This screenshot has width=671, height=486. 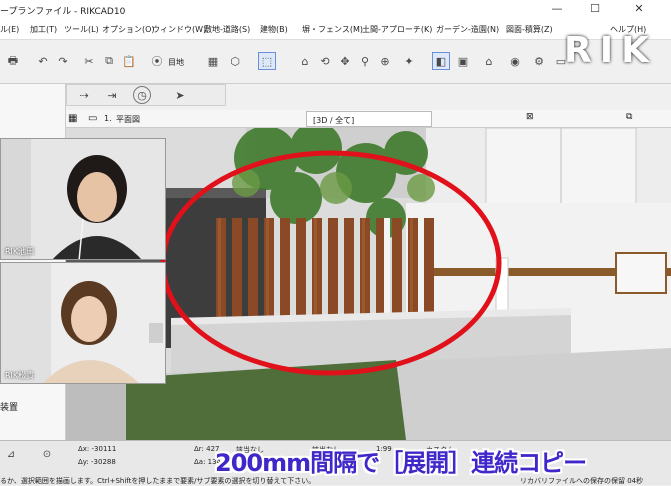 I want to click on cube-icon: ▣, so click(x=463, y=61).